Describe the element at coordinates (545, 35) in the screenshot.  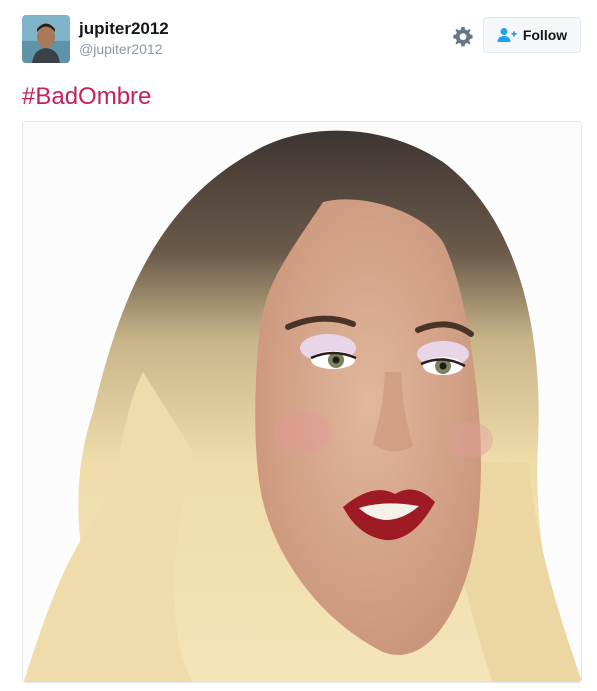
I see `follow-button-label: Follow` at that location.